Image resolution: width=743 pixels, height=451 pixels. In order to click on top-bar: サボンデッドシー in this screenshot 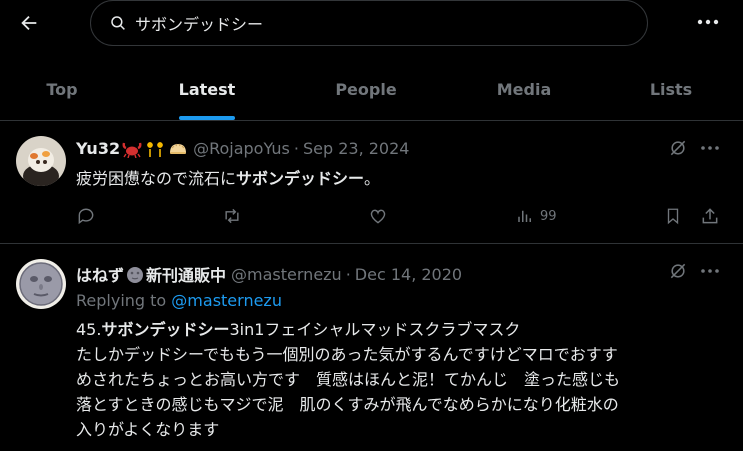, I will do `click(371, 25)`.